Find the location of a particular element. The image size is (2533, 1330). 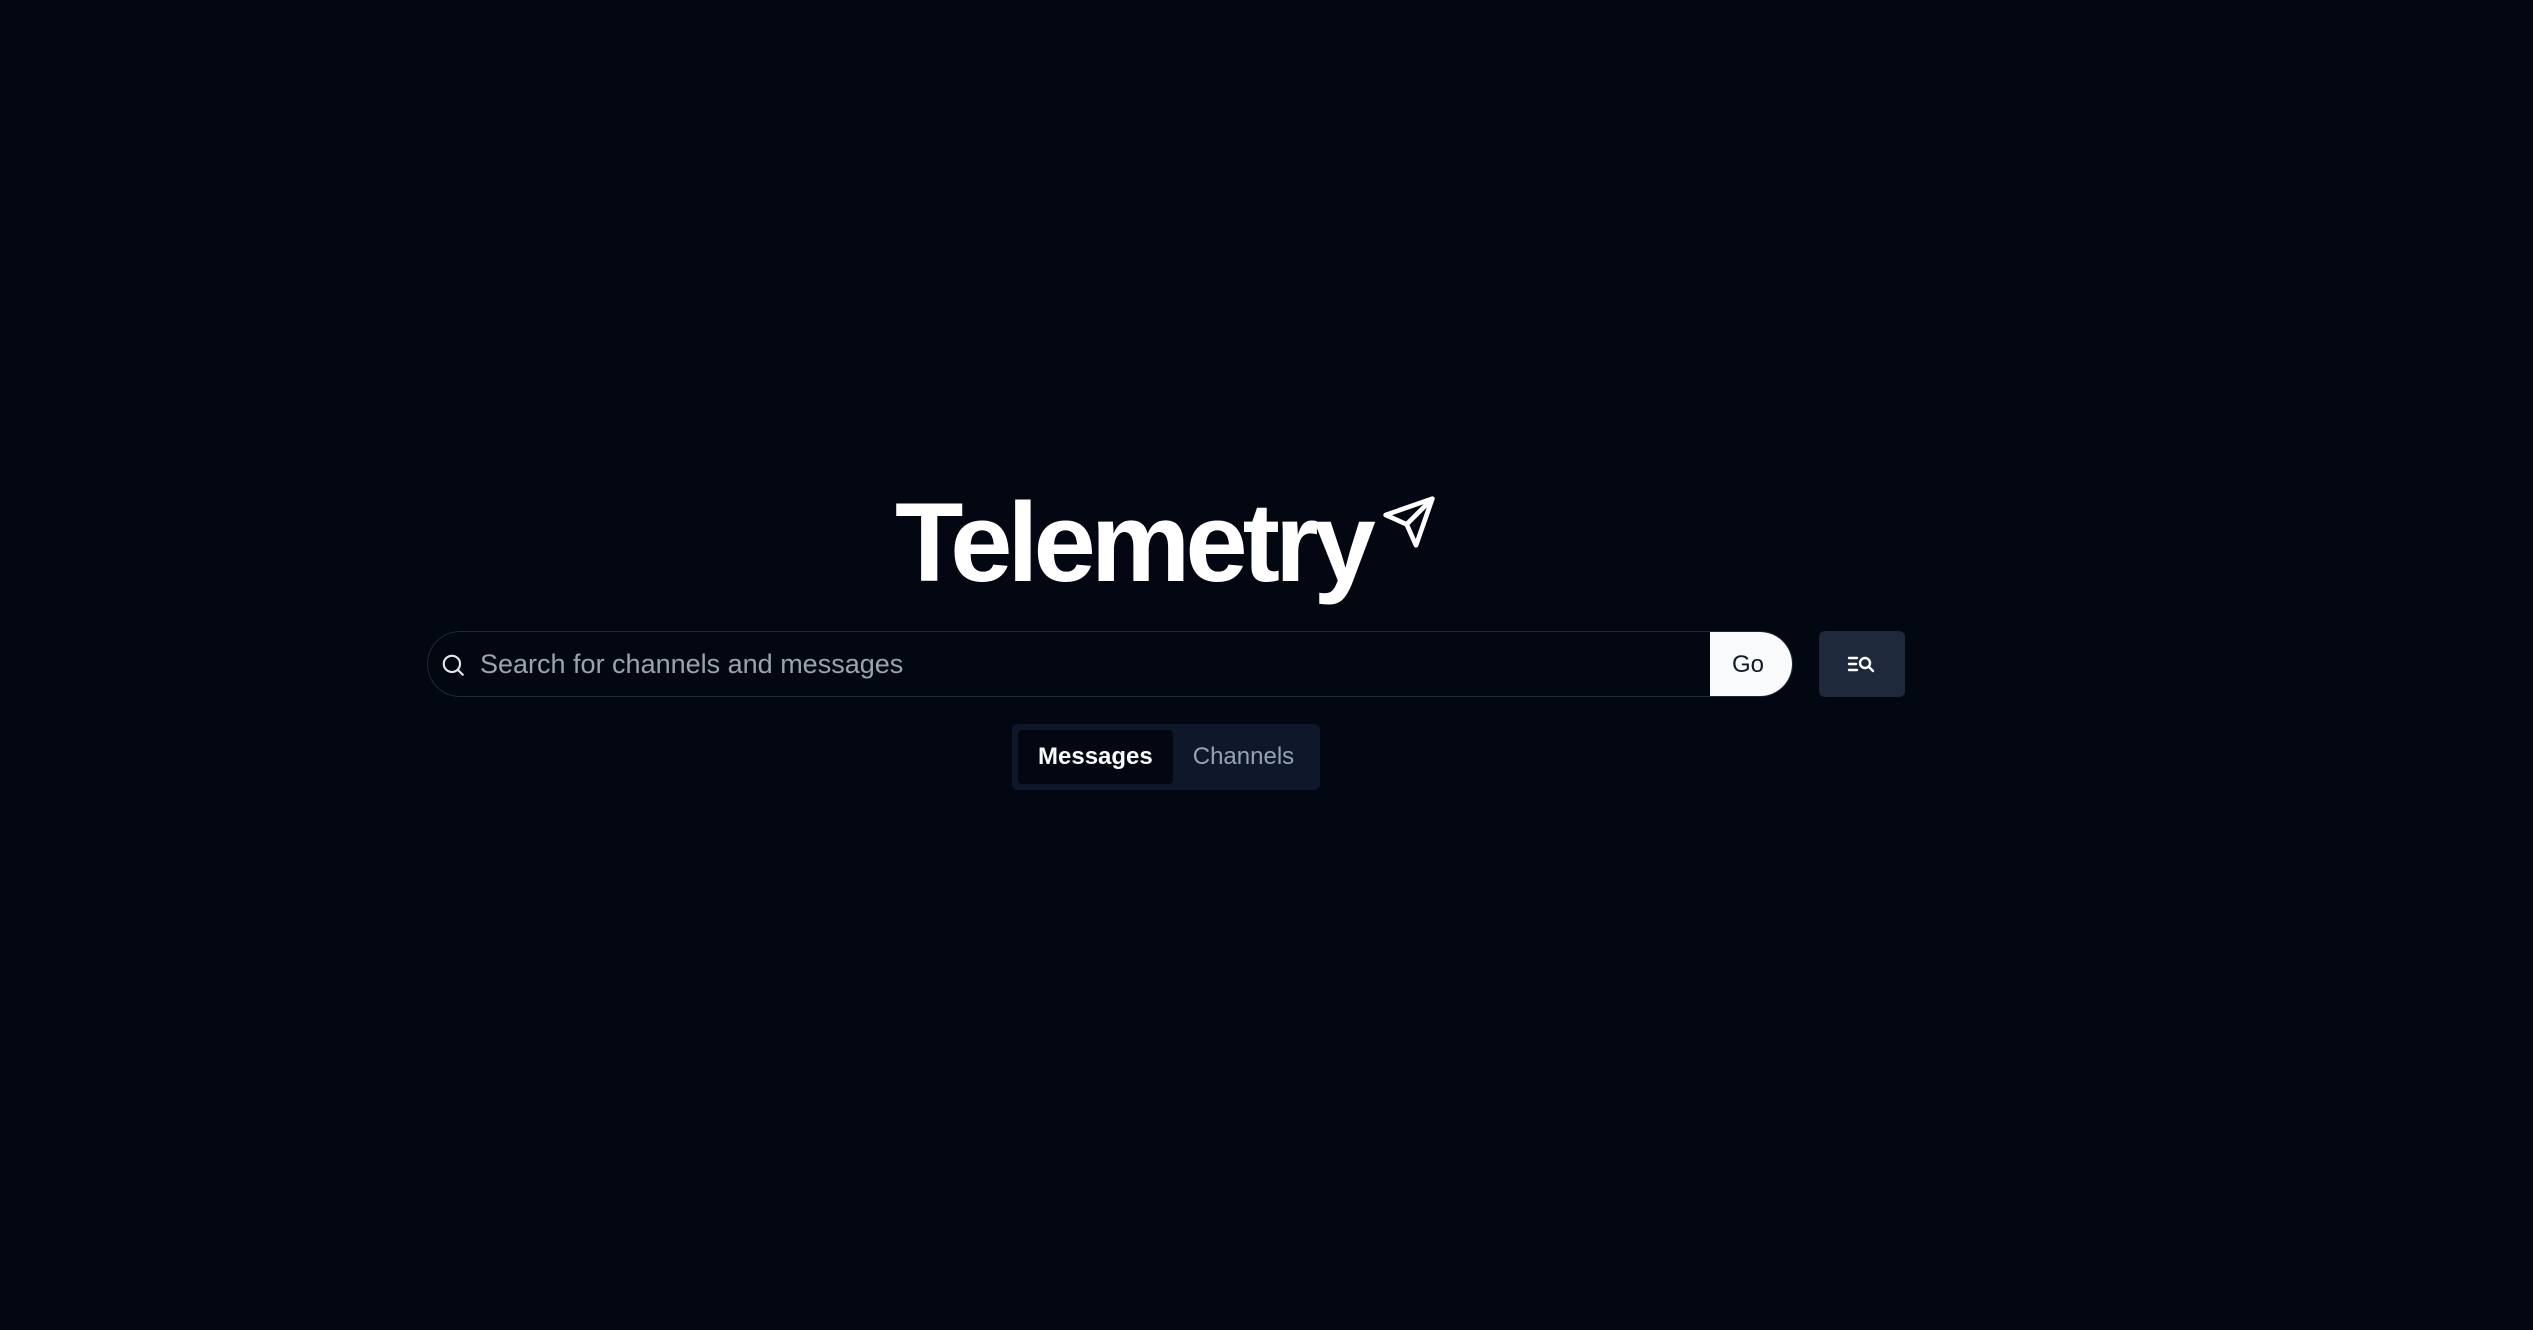

advanced-search-icon is located at coordinates (1861, 664).